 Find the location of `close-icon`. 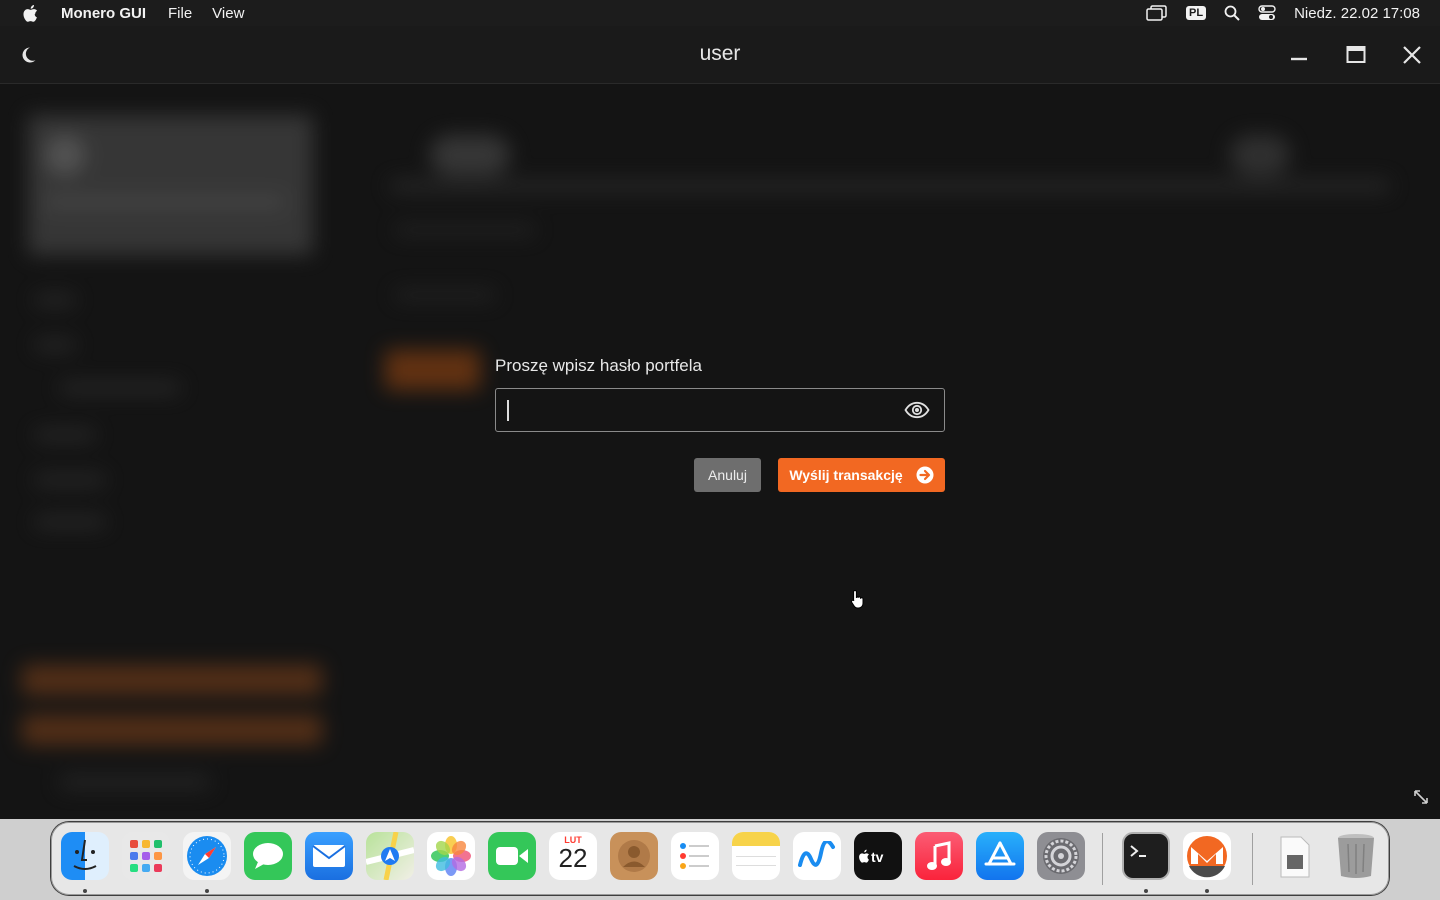

close-icon is located at coordinates (1412, 55).